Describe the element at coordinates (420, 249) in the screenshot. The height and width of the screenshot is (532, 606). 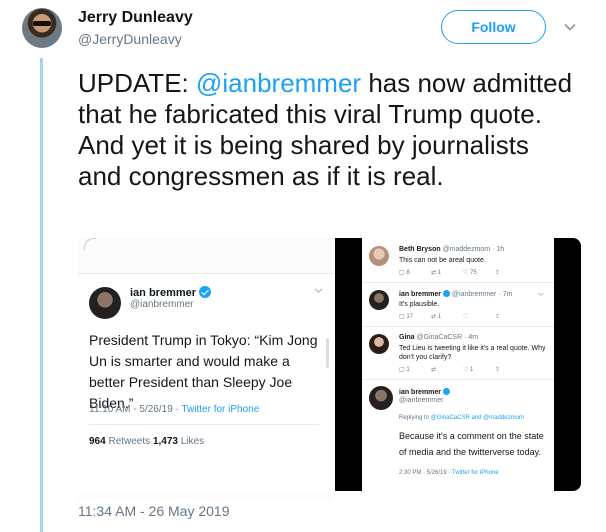
I see `reply-author-name: Beth Bryson` at that location.